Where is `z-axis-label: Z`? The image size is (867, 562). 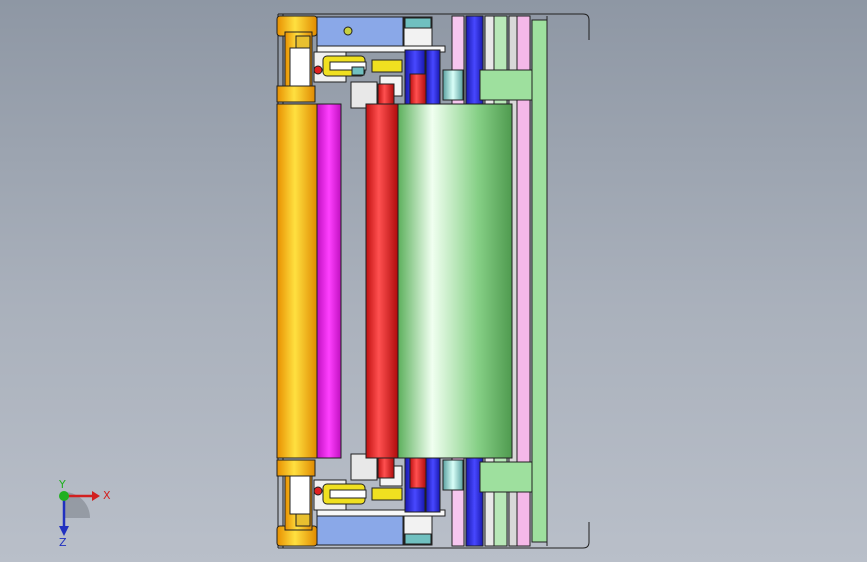
z-axis-label: Z is located at coordinates (63, 542).